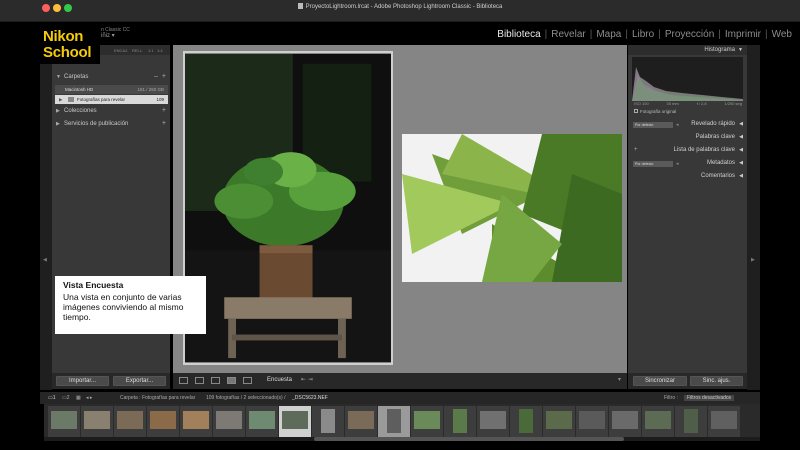 This screenshot has width=800, height=450. I want to click on original-photo-toggle: Fotografía original, so click(655, 111).